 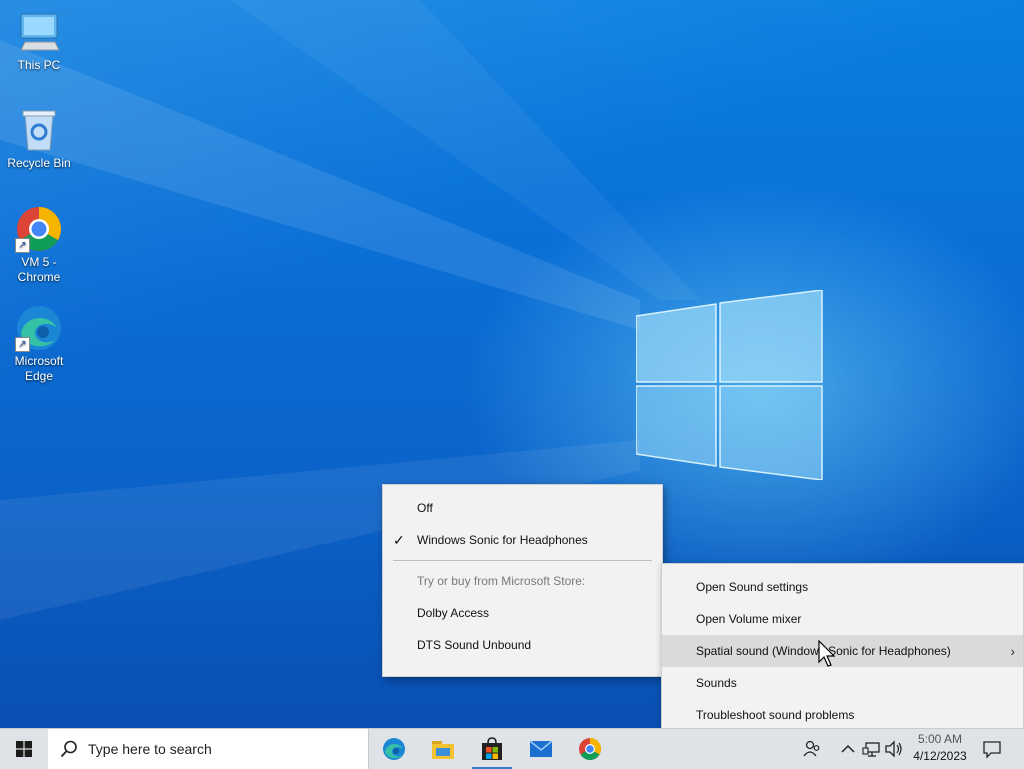 I want to click on people-icon, so click(x=812, y=749).